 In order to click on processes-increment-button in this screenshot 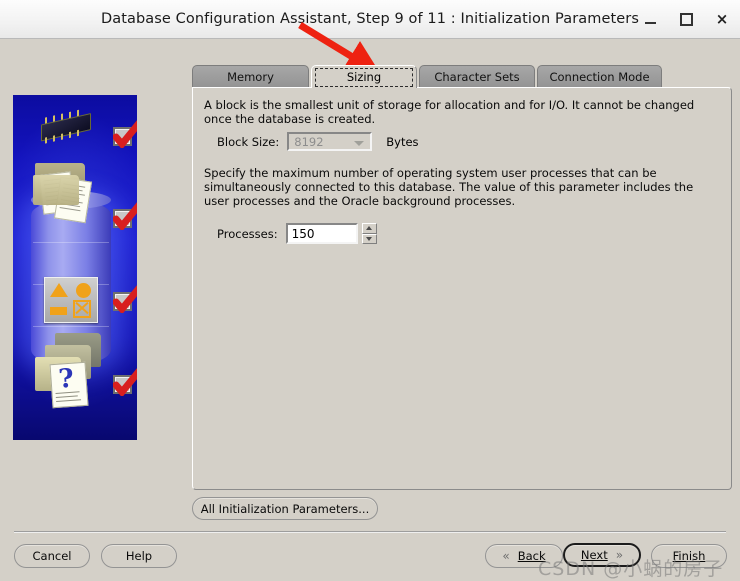, I will do `click(369, 228)`.